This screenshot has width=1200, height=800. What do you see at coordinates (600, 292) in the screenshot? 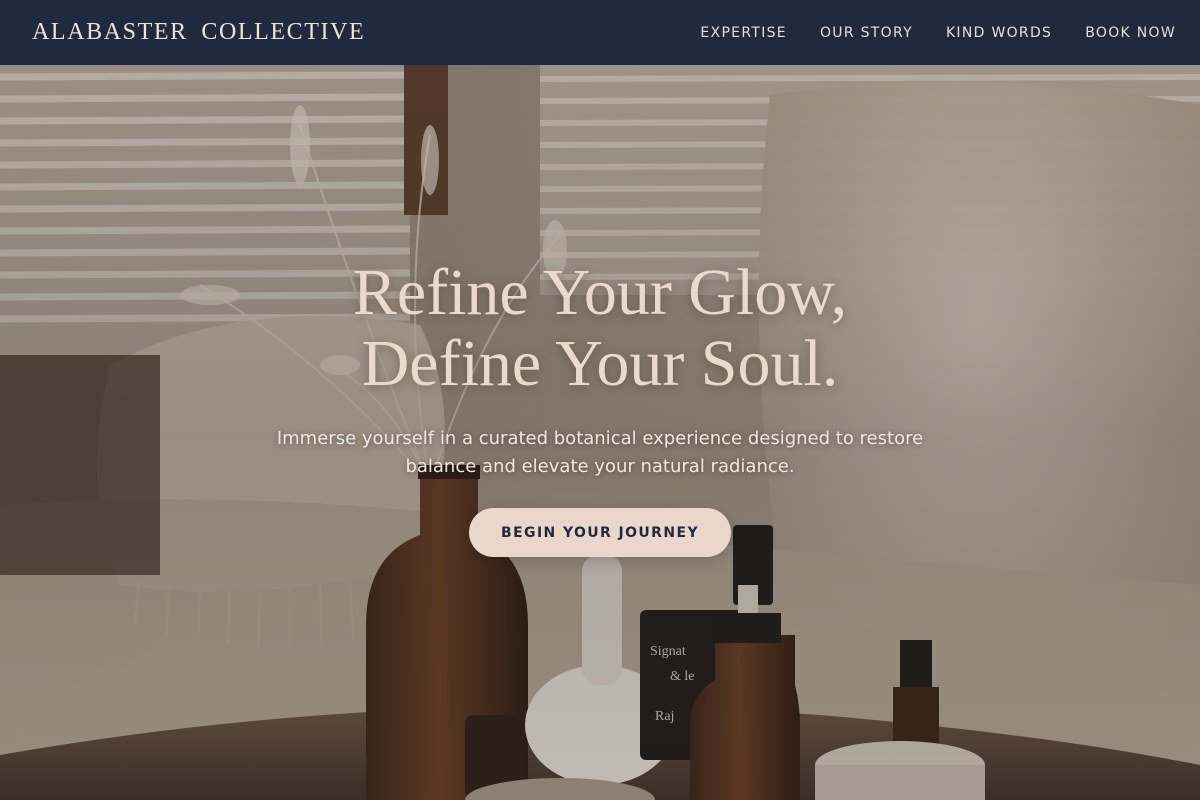
I see `hero-title-line-1: Refine Your Glow,` at bounding box center [600, 292].